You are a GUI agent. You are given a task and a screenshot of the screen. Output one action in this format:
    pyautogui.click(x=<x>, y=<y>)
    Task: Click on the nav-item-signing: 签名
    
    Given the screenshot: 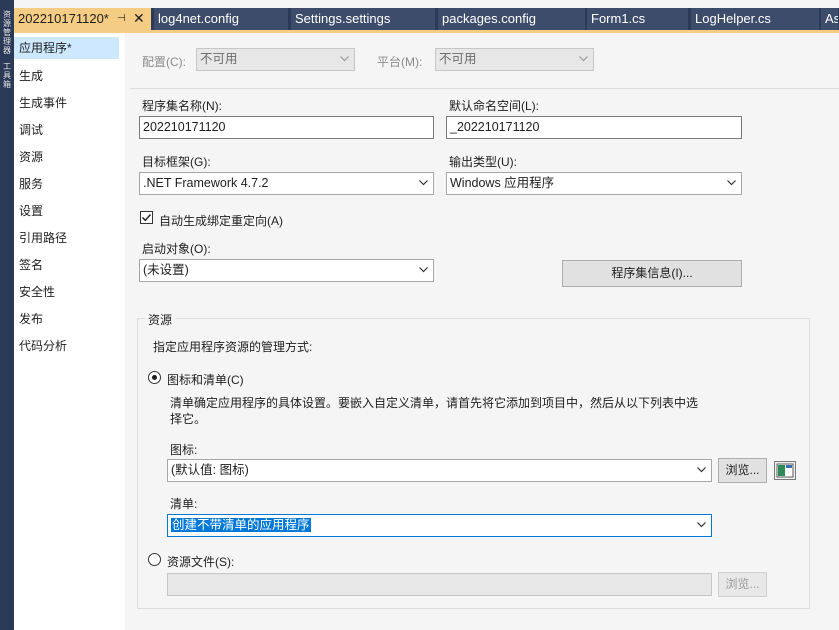 What is the action you would take?
    pyautogui.click(x=66, y=265)
    